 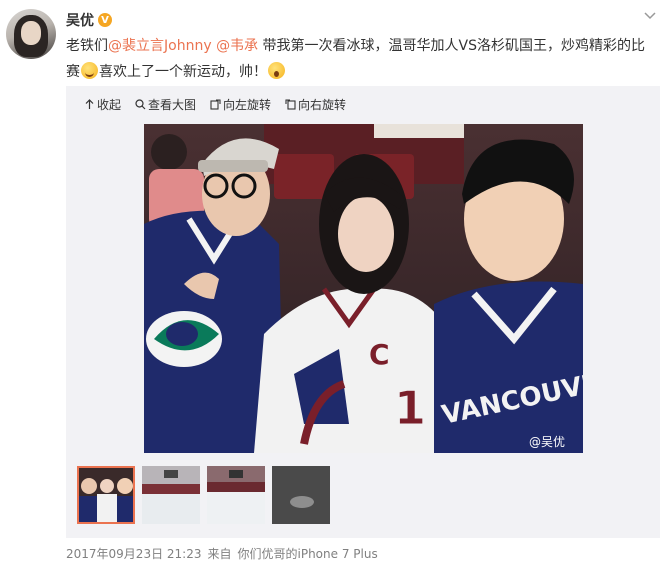 I want to click on jersey-number: 1, so click(x=410, y=408).